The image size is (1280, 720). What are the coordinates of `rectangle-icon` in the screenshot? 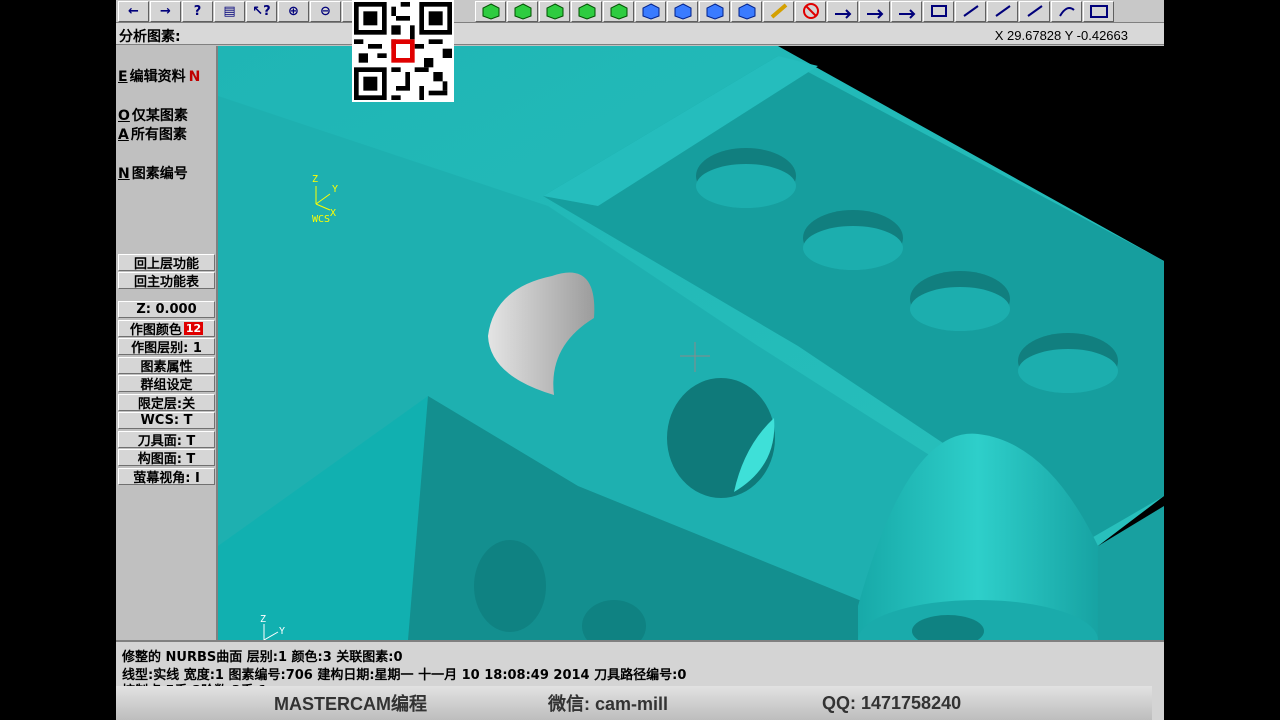 It's located at (1098, 11).